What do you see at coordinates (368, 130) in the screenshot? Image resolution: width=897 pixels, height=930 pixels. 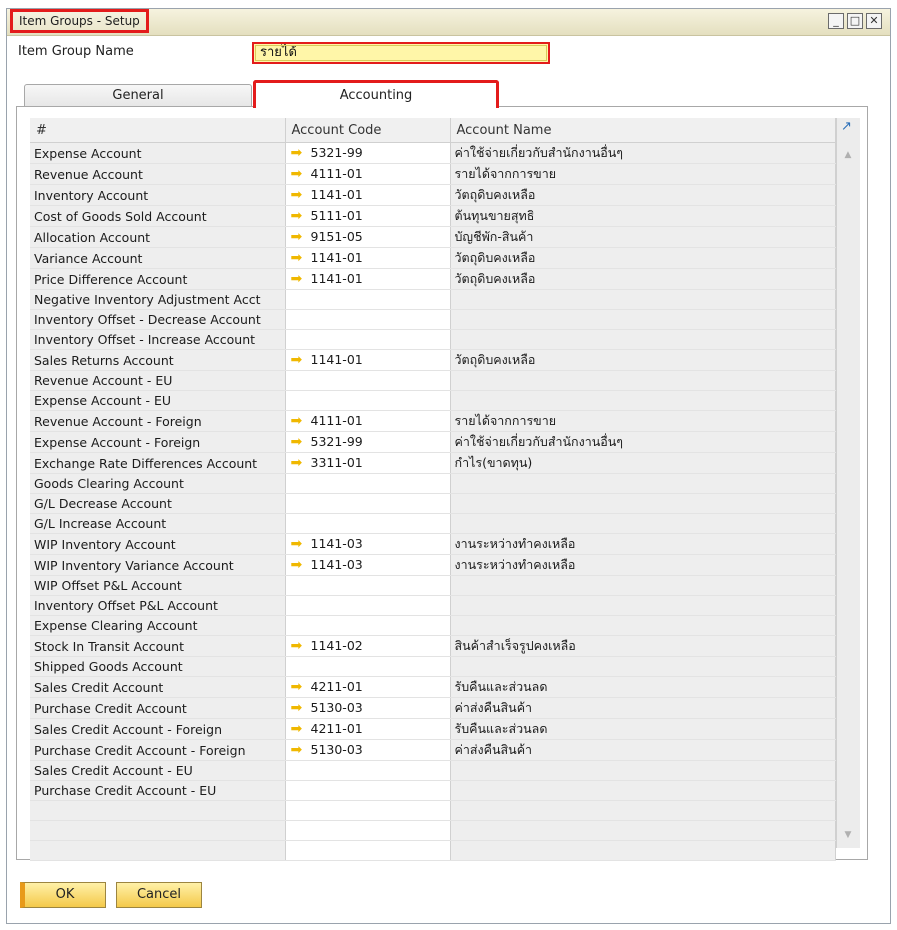 I see `column-header-account-code: Account Code` at bounding box center [368, 130].